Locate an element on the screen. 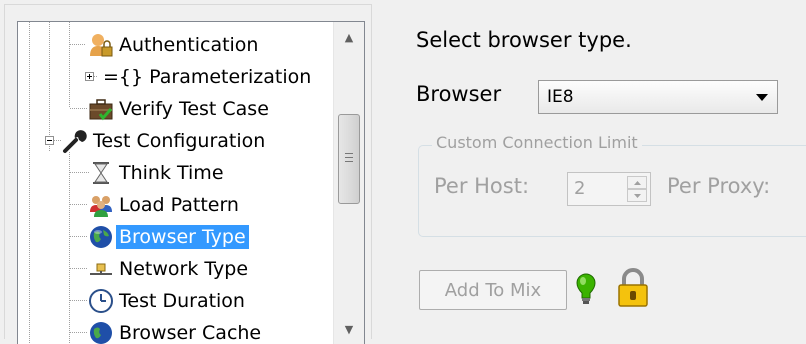 The height and width of the screenshot is (344, 806). hourglass-icon is located at coordinates (101, 173).